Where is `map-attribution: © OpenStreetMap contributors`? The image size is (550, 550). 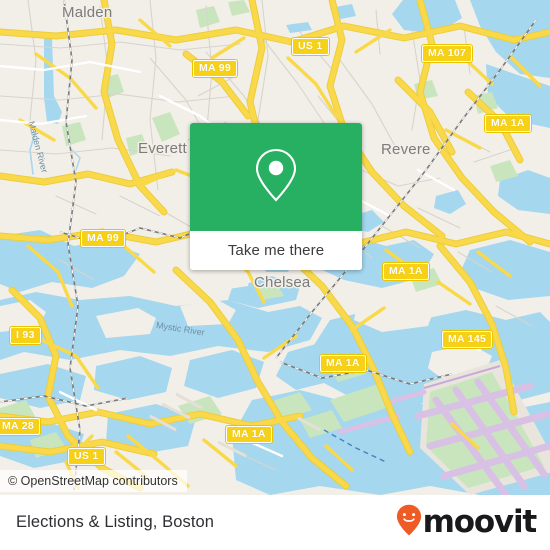 map-attribution: © OpenStreetMap contributors is located at coordinates (93, 481).